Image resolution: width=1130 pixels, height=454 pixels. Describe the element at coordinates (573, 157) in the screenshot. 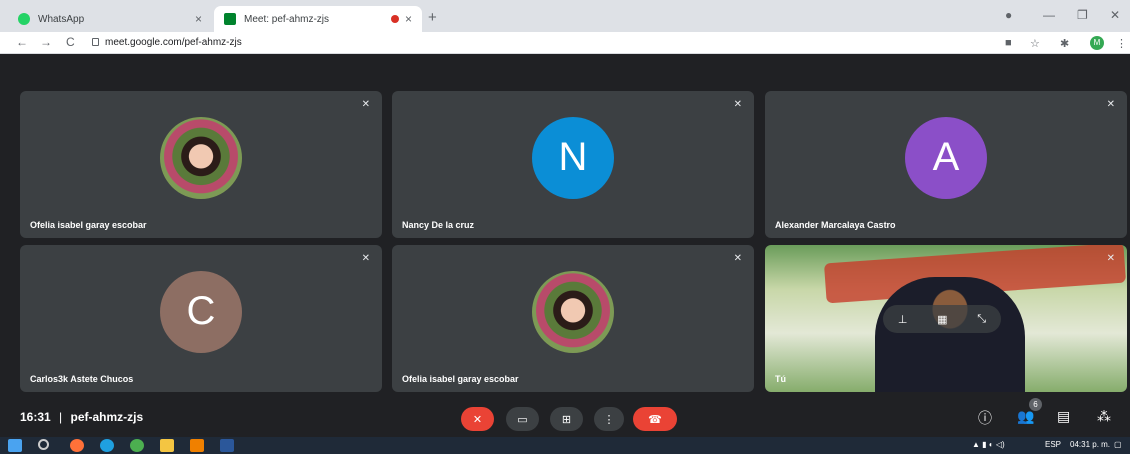

I see `participant-avatar: N` at that location.